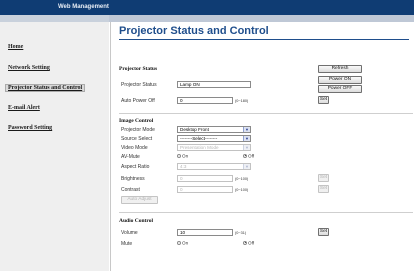  What do you see at coordinates (264, 39) in the screenshot?
I see `title-divider` at bounding box center [264, 39].